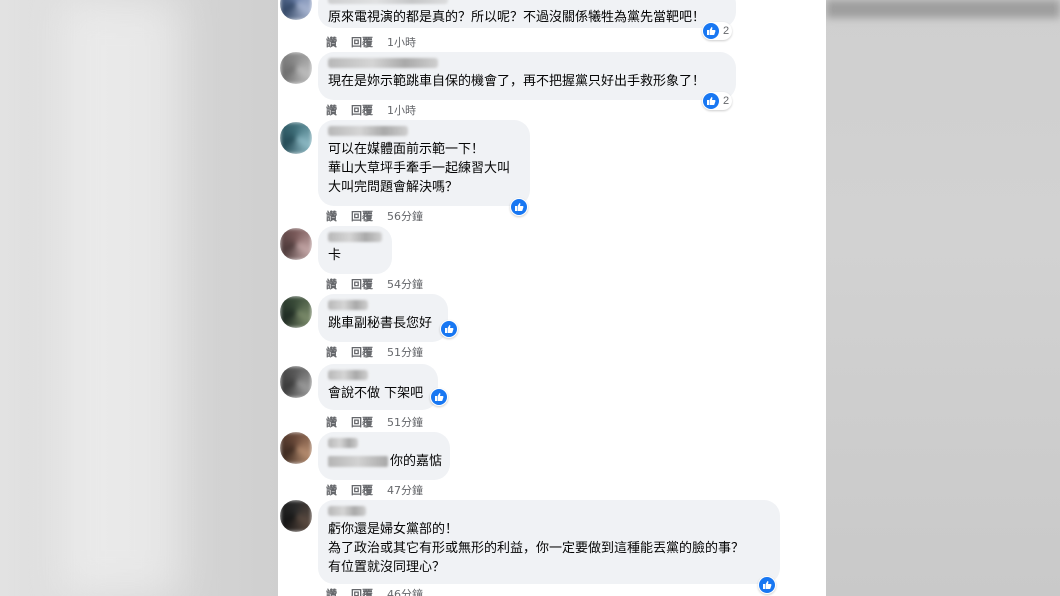 Image resolution: width=1060 pixels, height=596 pixels. What do you see at coordinates (381, 591) in the screenshot?
I see `comment-actions: 讚 回覆 46分鐘` at bounding box center [381, 591].